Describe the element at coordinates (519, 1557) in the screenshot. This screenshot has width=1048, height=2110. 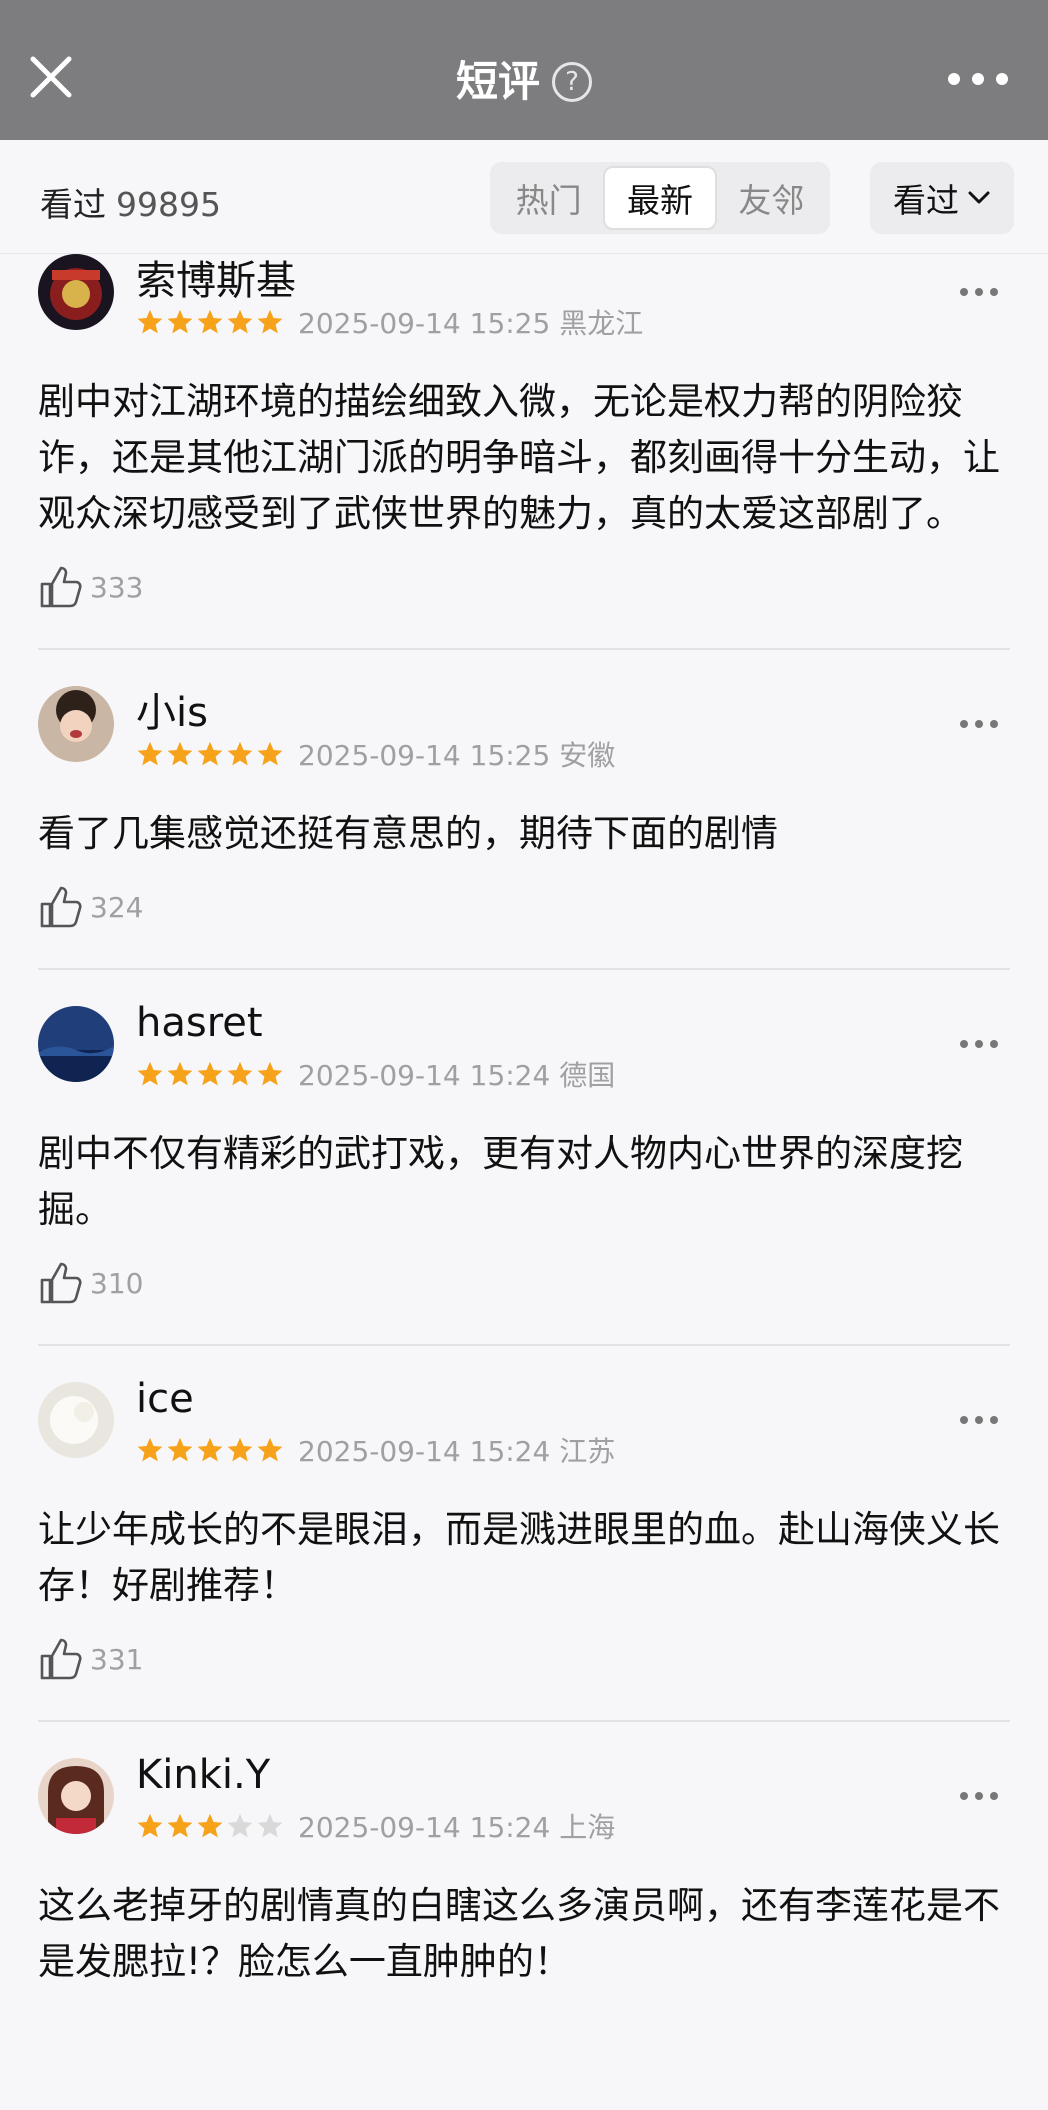
I see `comment-text: 让少年成长的不是眼泪，而是溅进眼里的血。赴山海侠义长存！好剧推荐！` at that location.